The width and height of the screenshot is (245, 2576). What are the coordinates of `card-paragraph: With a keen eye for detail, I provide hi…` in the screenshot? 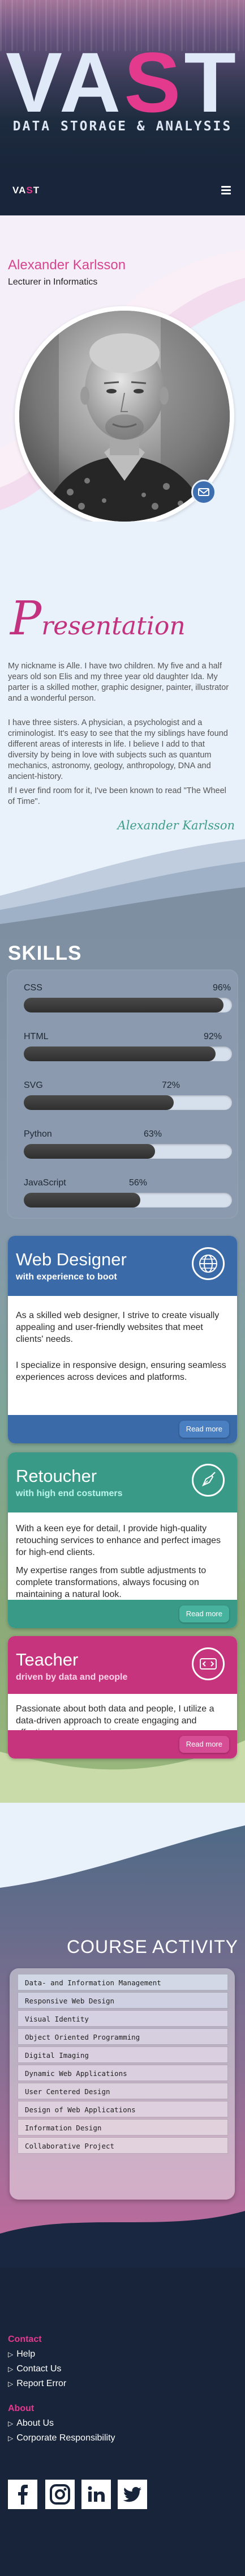 It's located at (118, 1540).